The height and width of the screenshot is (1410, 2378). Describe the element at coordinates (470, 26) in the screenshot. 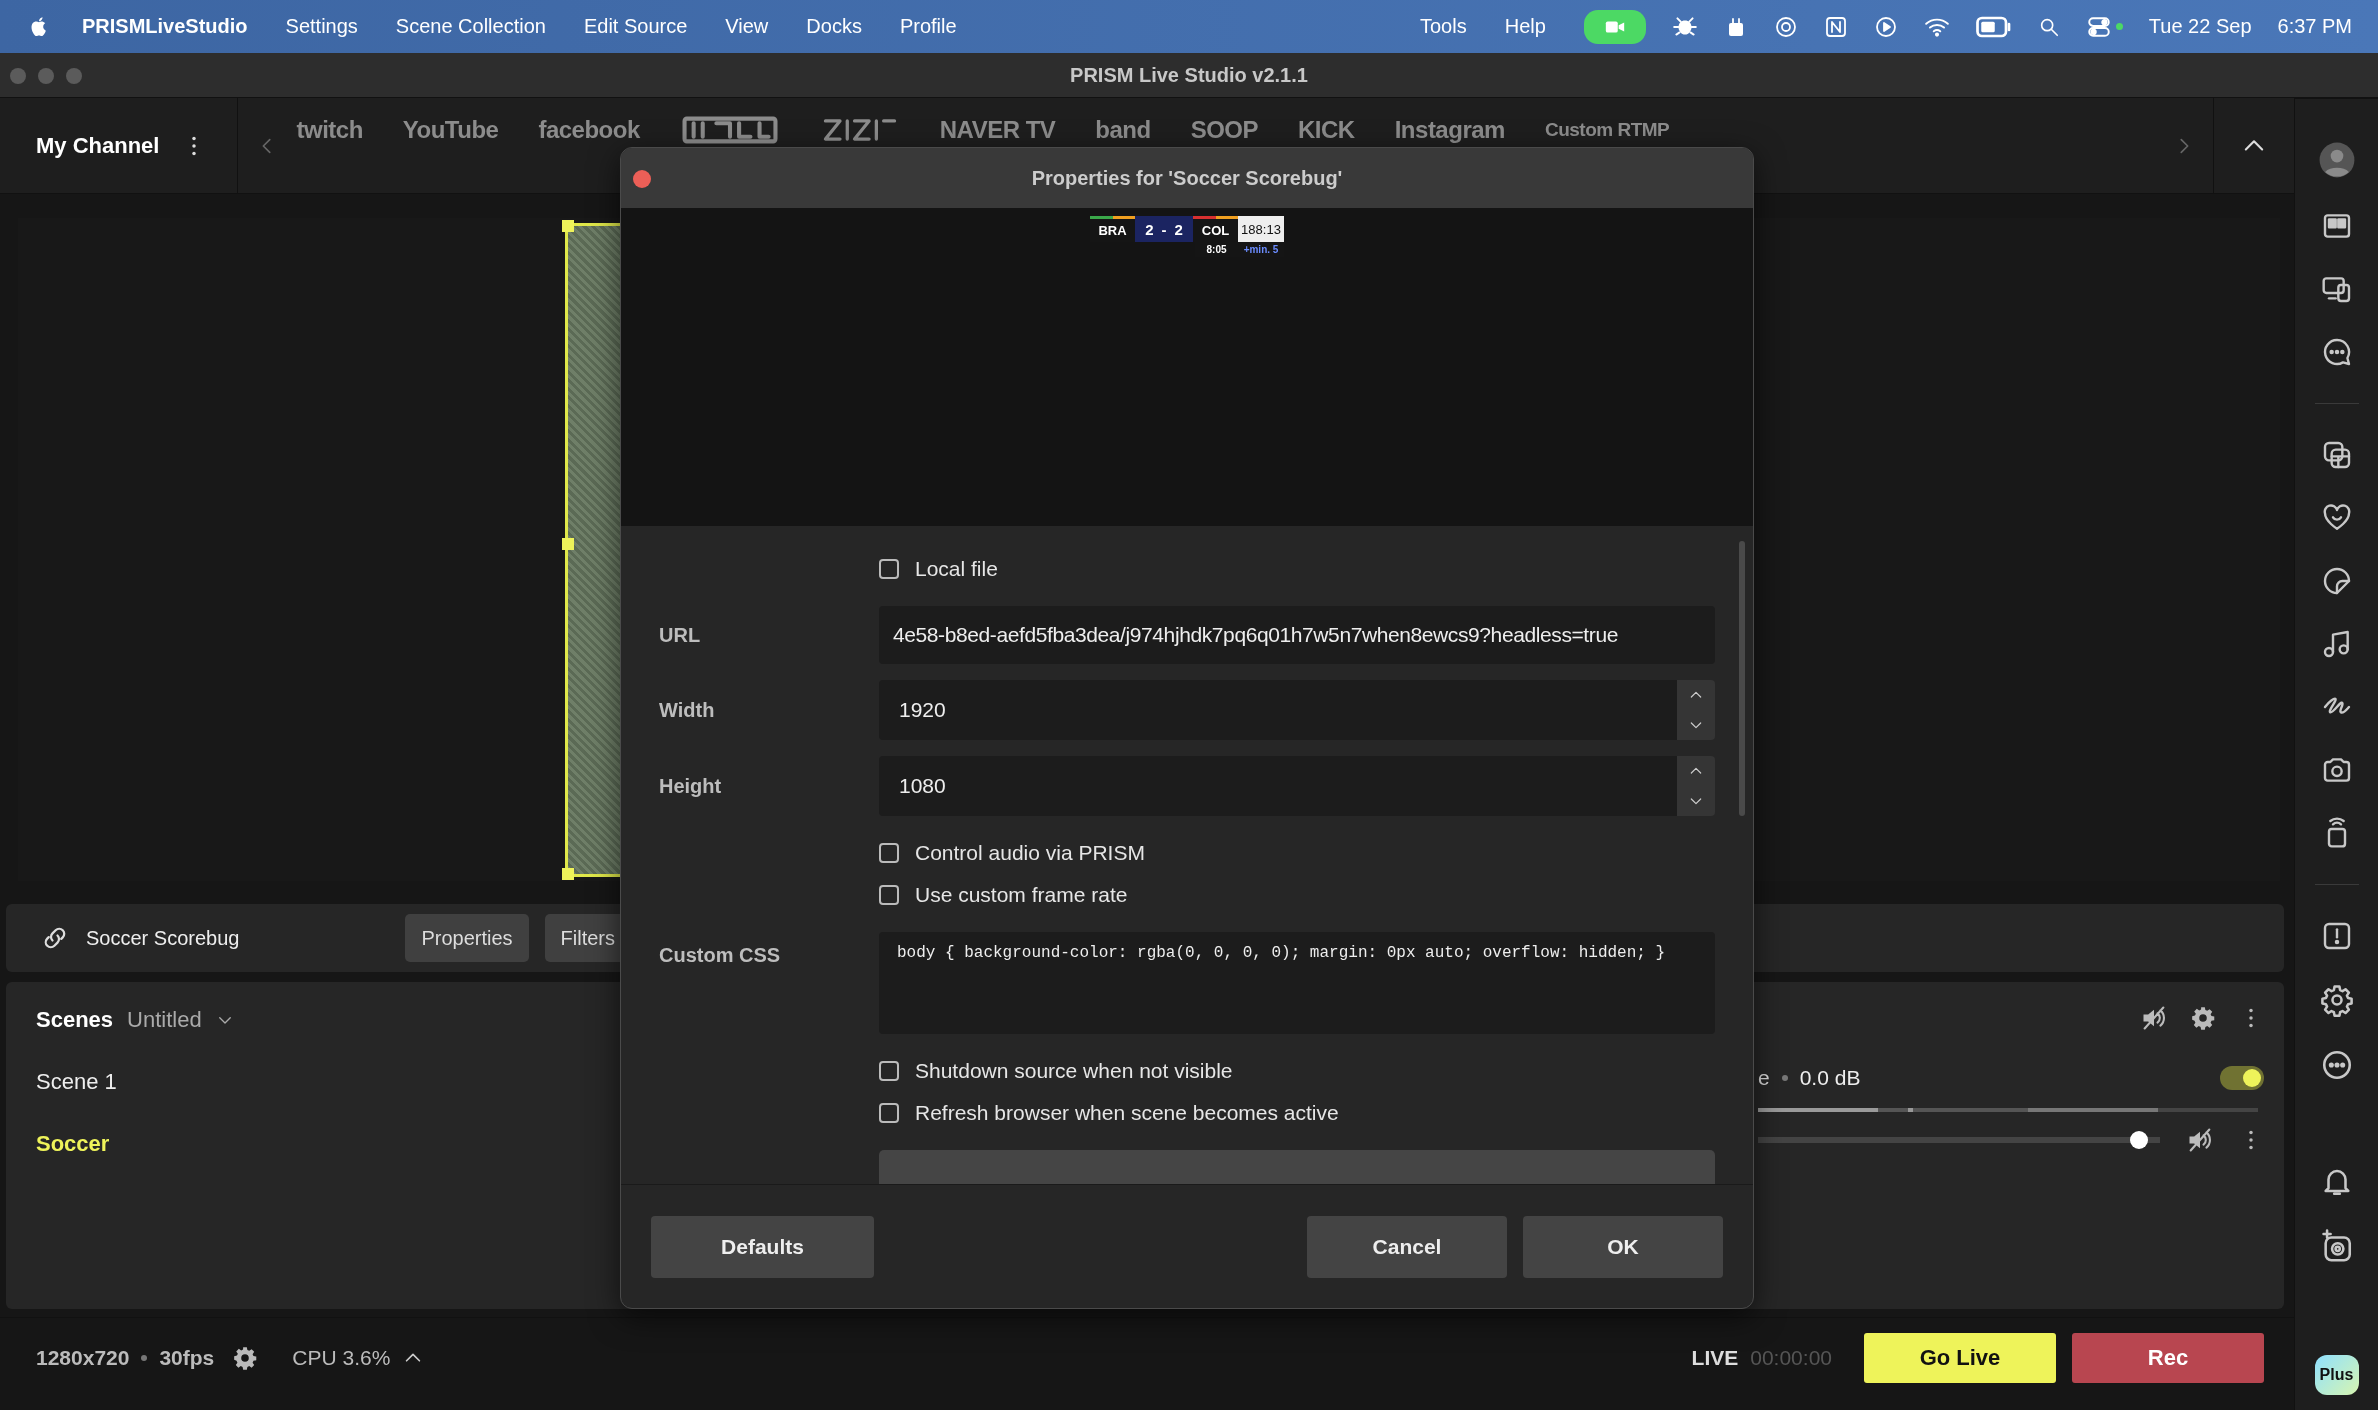

I see `menu-item: Scene Collection` at that location.